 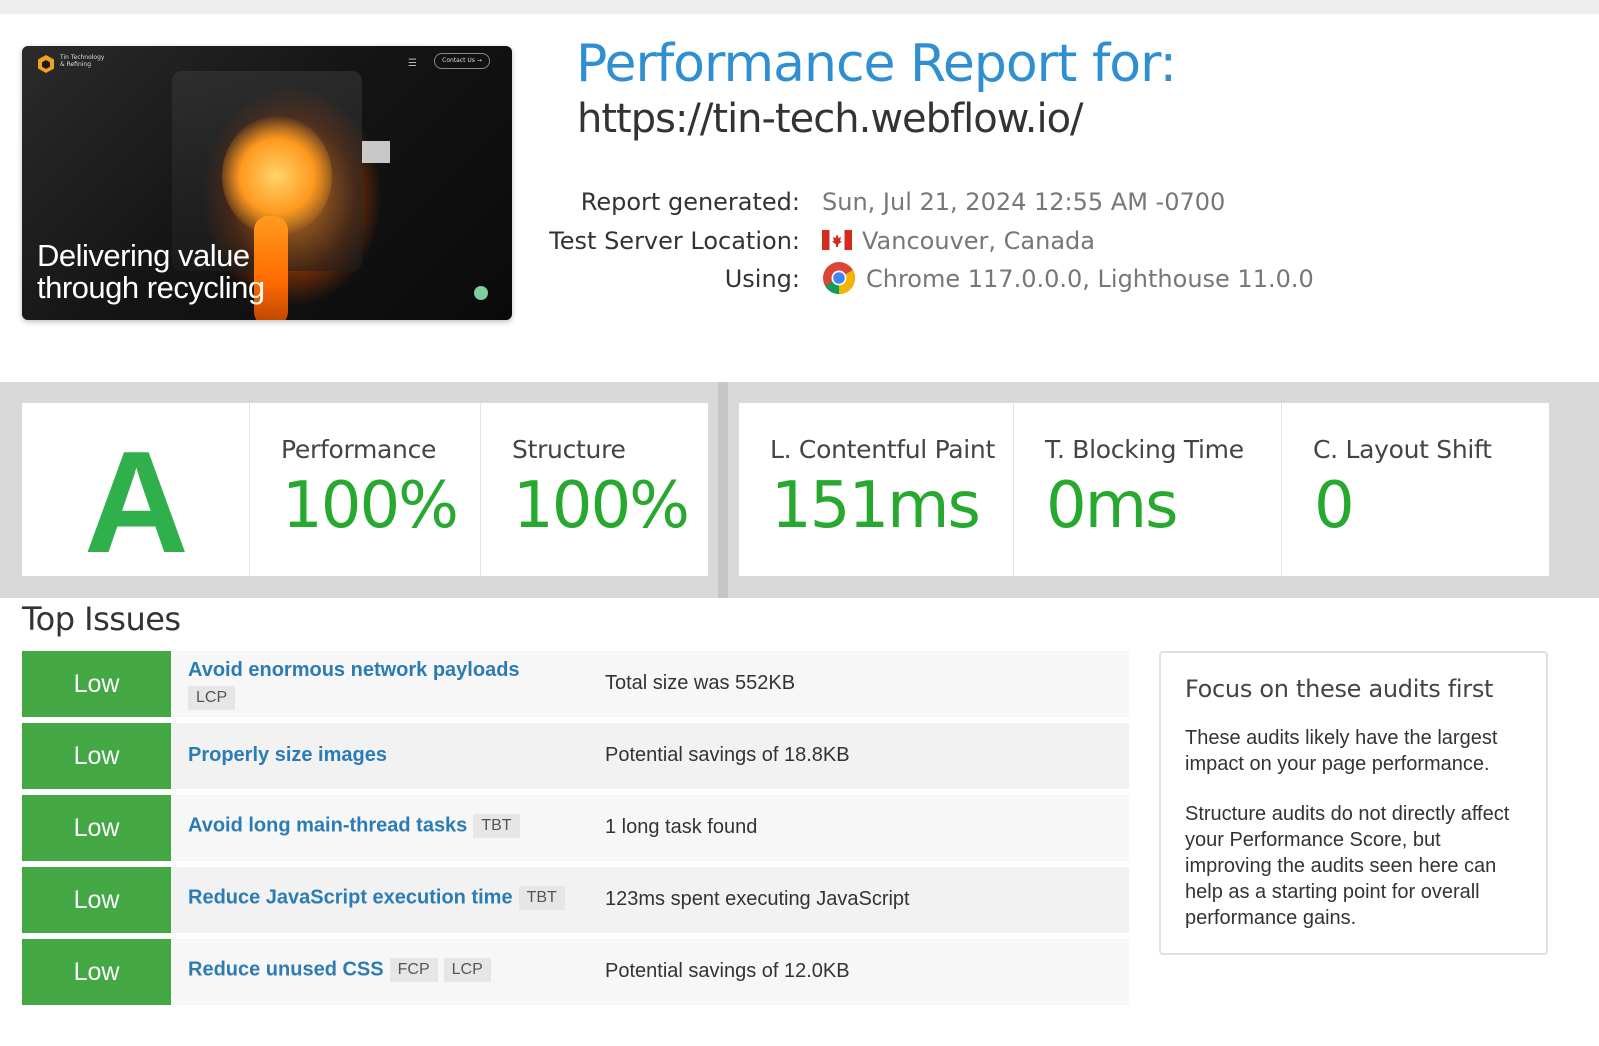 I want to click on issue-description: Potential savings of 12.0KB, so click(x=727, y=971).